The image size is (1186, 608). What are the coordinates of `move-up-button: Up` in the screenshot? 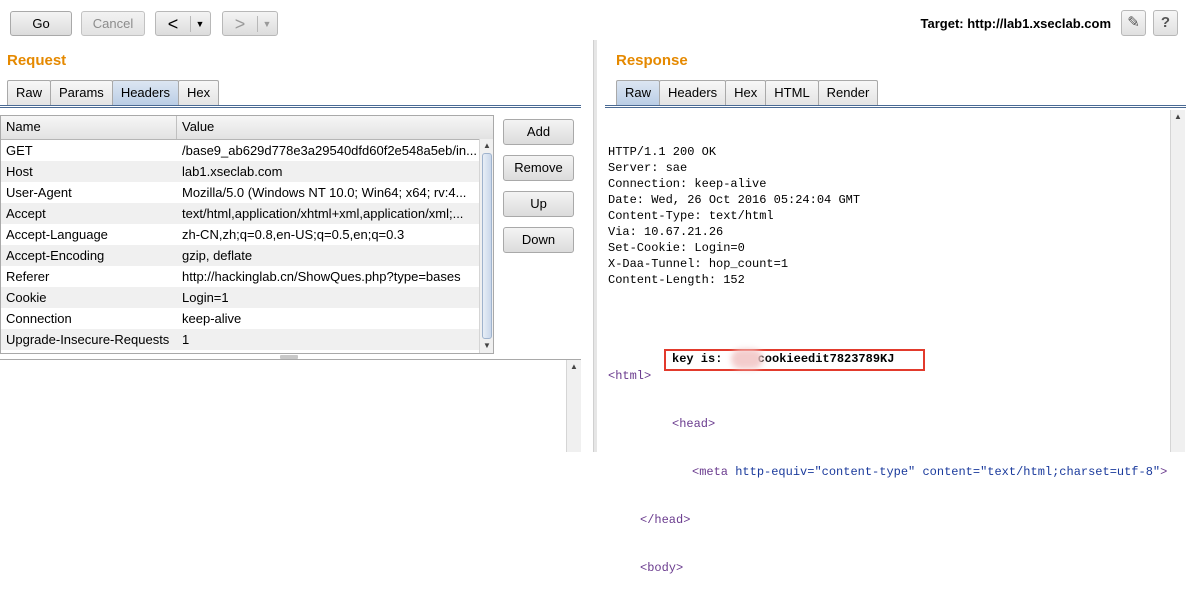 It's located at (538, 204).